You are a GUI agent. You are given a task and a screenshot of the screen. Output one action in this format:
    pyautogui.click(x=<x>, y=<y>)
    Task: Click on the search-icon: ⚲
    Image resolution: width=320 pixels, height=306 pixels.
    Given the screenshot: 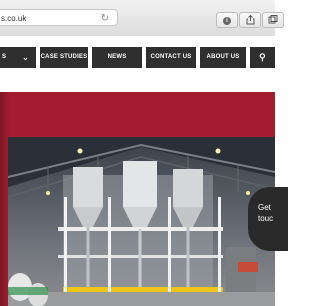 What is the action you would take?
    pyautogui.click(x=262, y=57)
    